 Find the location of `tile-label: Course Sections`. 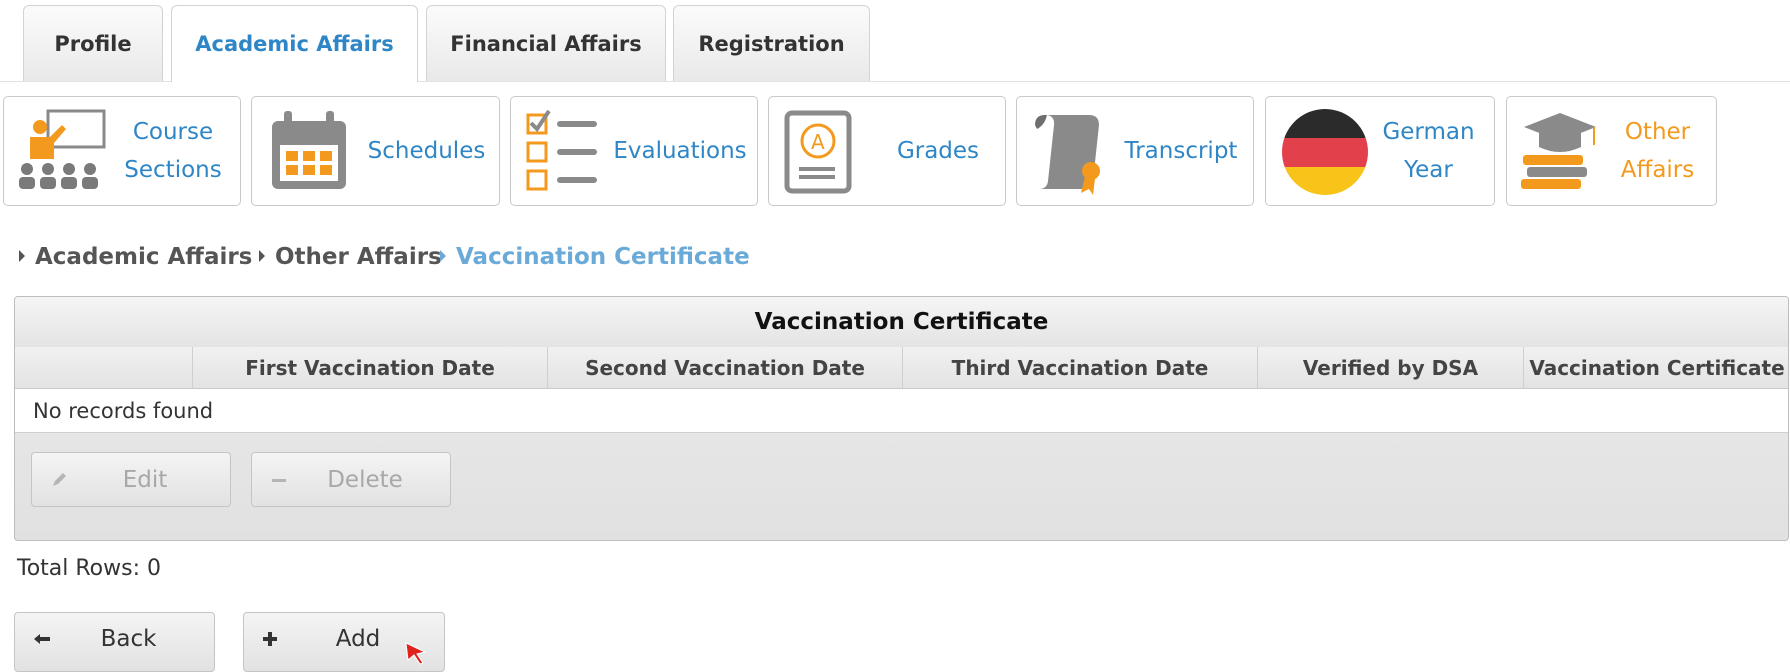

tile-label: Course Sections is located at coordinates (173, 151).